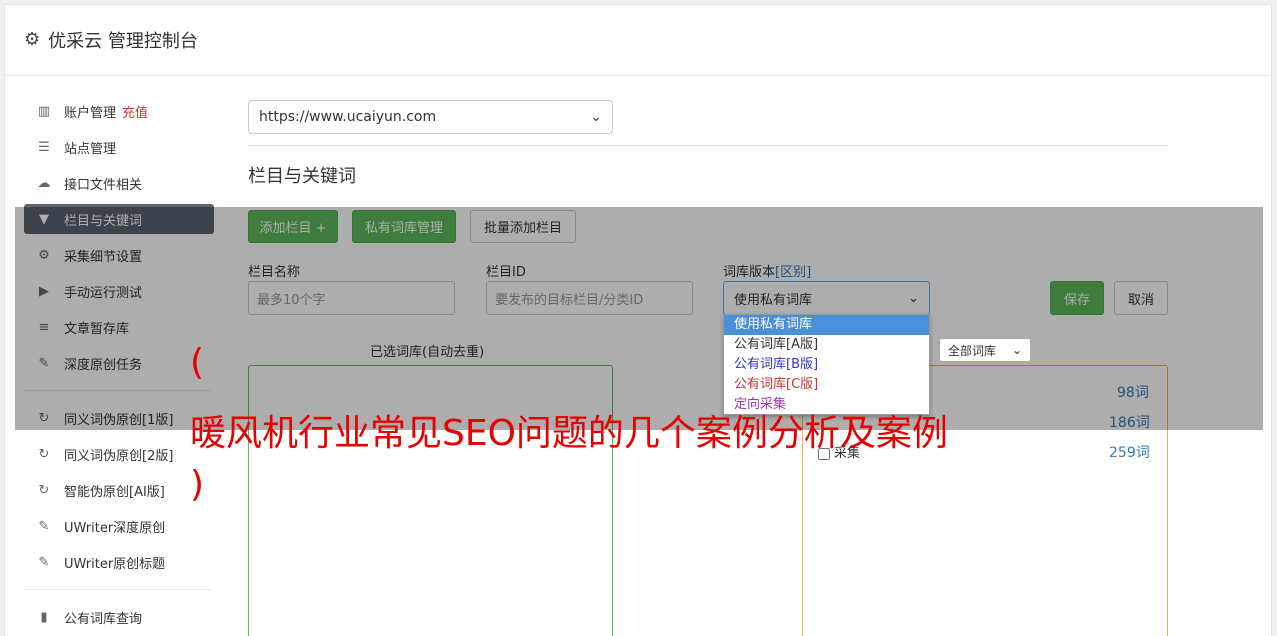 The height and width of the screenshot is (636, 1277). I want to click on sidebar-item-label: 智能伪原创[AI版], so click(114, 492).